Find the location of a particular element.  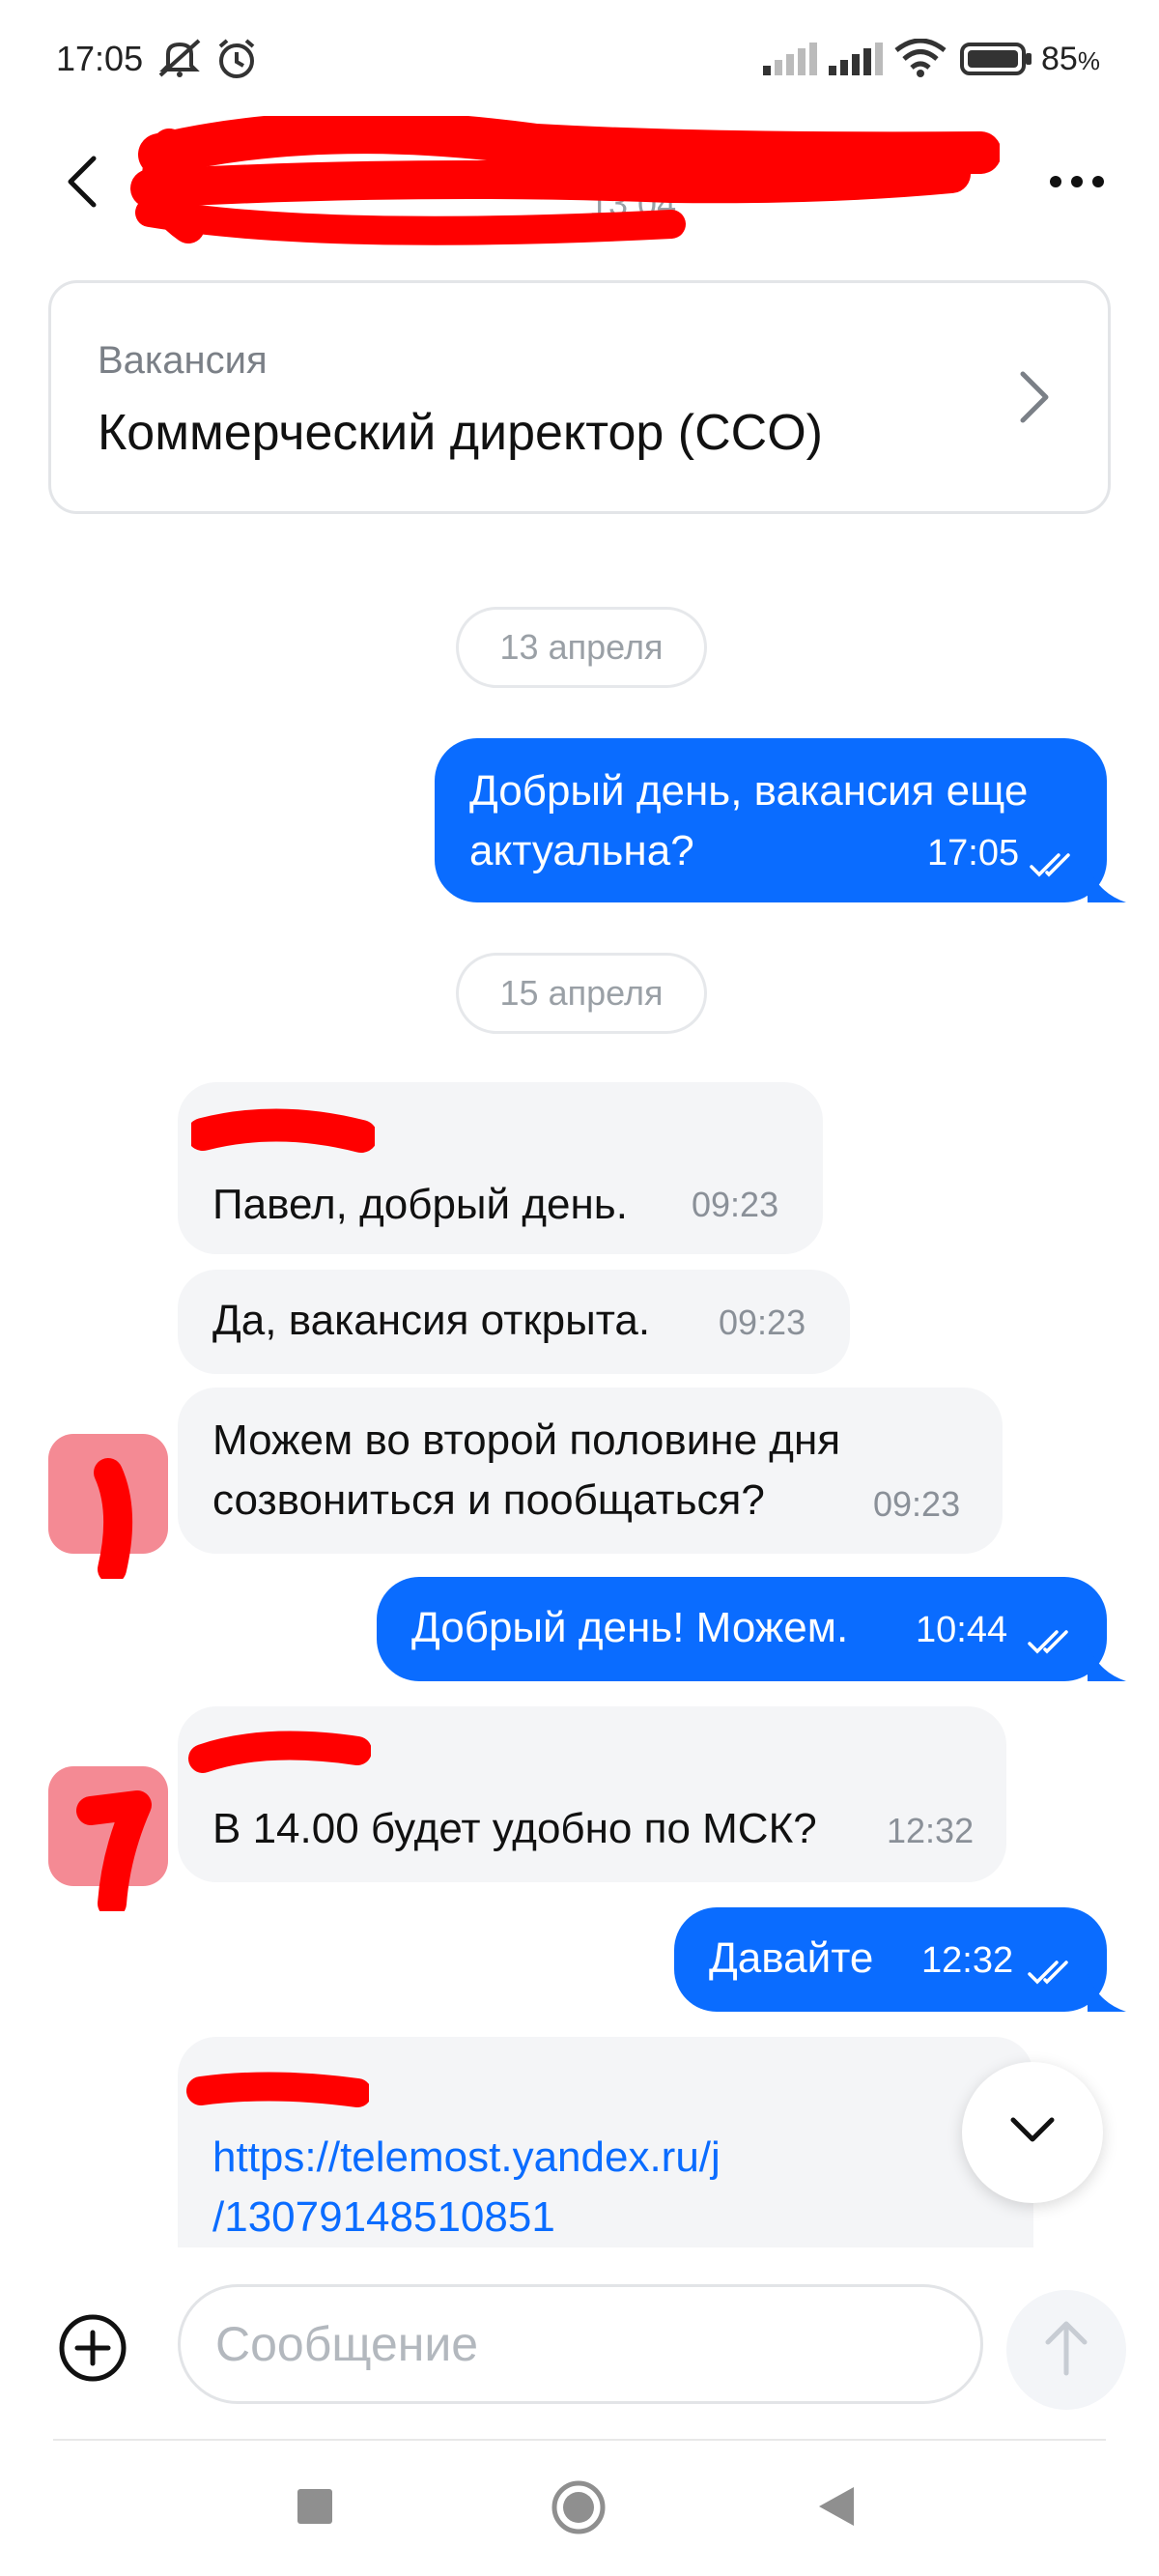

message-composer is located at coordinates (579, 2348).